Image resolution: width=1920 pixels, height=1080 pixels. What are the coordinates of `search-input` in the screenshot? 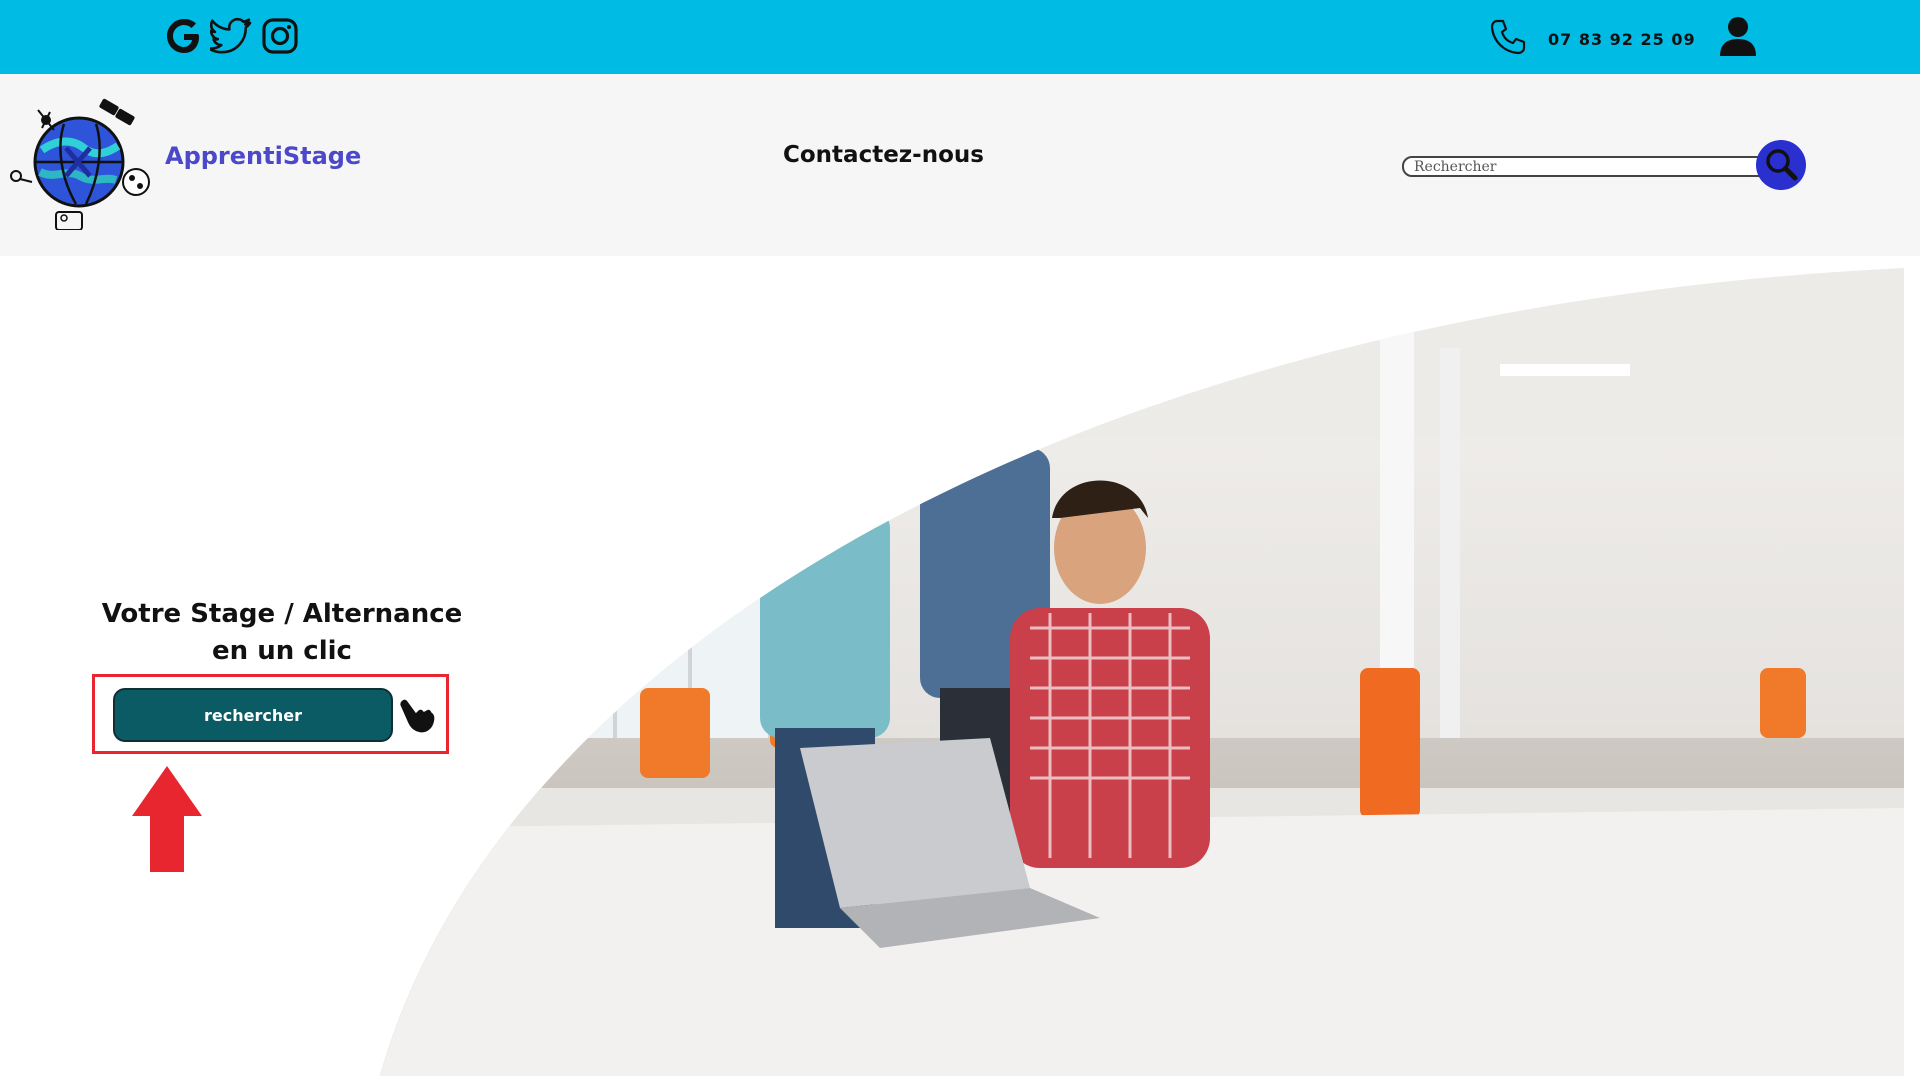 It's located at (1587, 166).